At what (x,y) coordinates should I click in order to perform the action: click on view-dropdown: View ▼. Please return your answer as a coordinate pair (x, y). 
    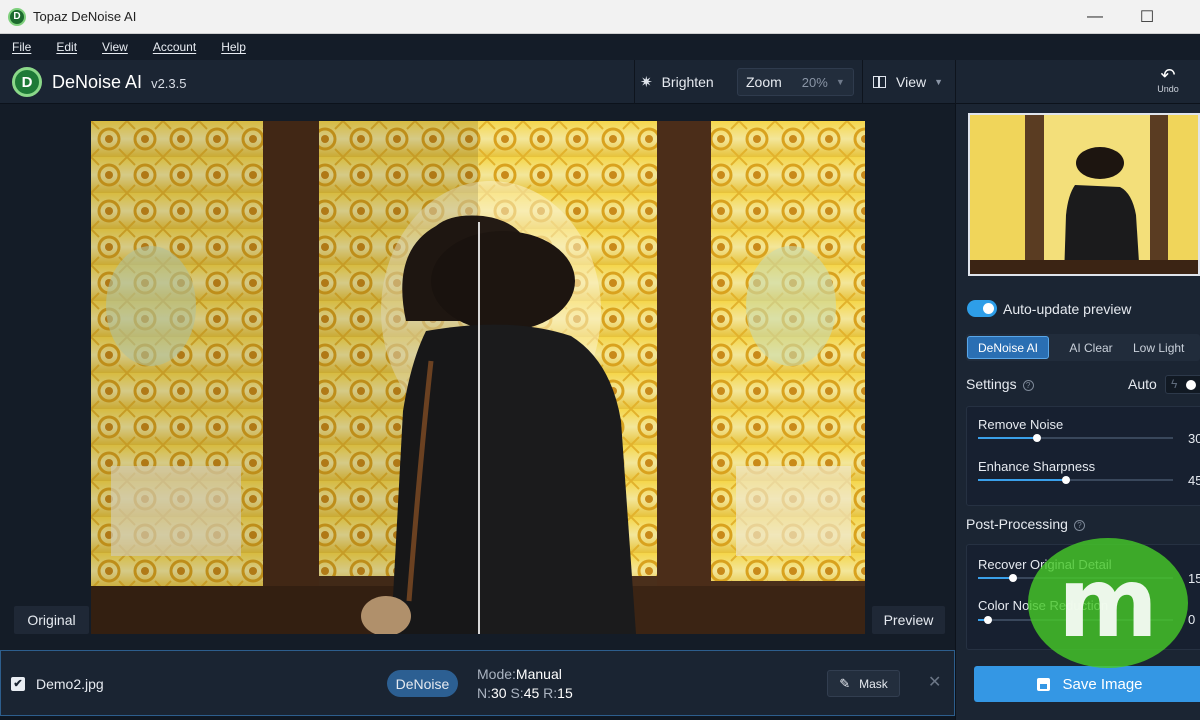
    Looking at the image, I should click on (908, 82).